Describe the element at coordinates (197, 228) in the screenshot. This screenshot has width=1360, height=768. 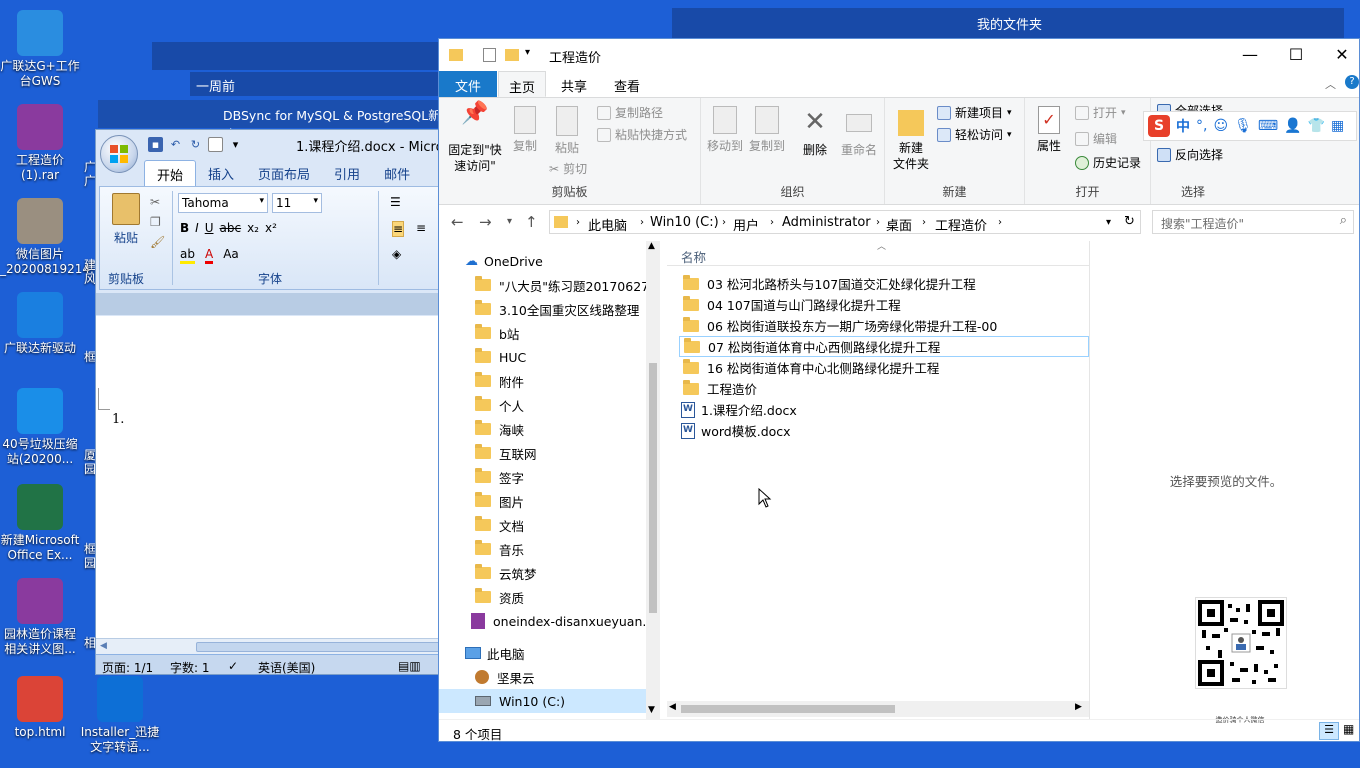
I see `italic-button: I` at that location.